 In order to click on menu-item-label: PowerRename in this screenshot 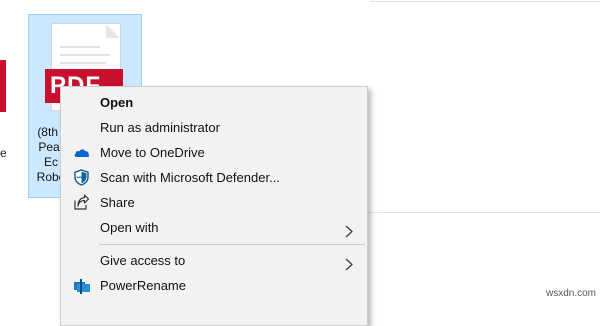, I will do `click(143, 285)`.